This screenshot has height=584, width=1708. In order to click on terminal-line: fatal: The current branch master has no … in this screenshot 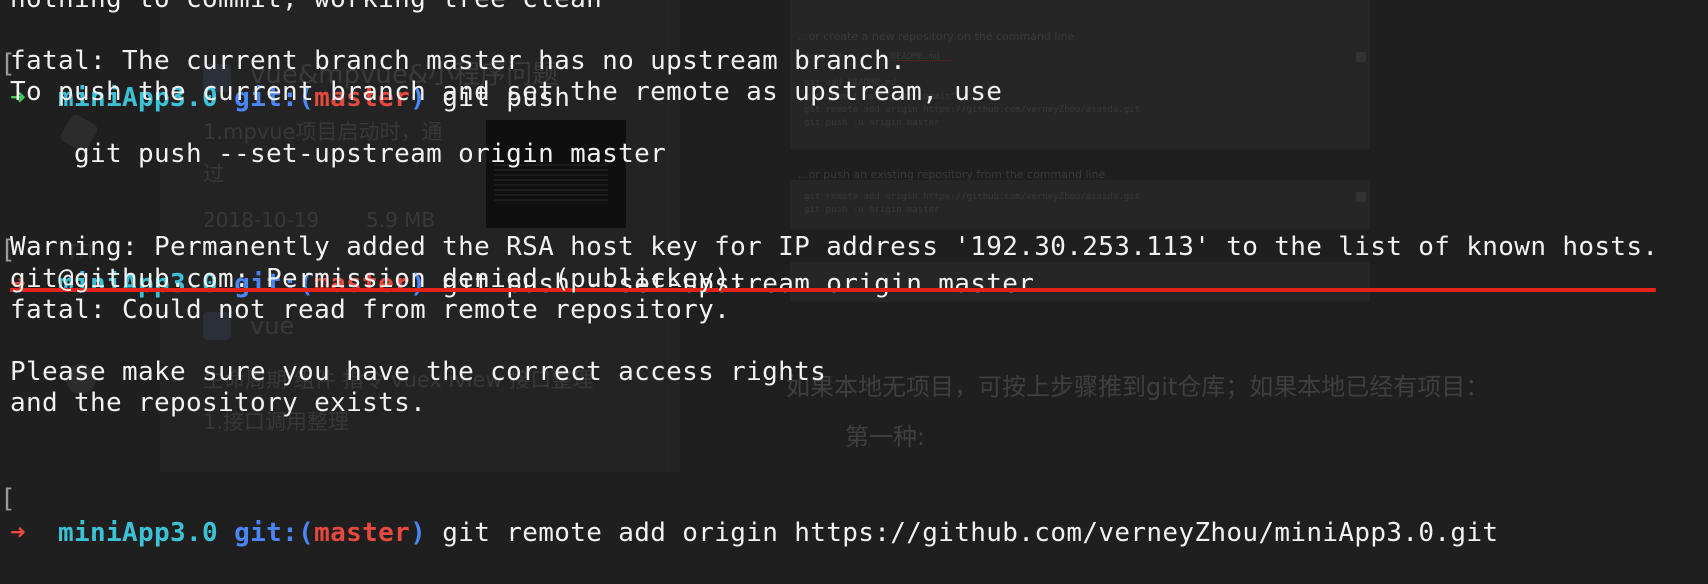, I will do `click(458, 61)`.